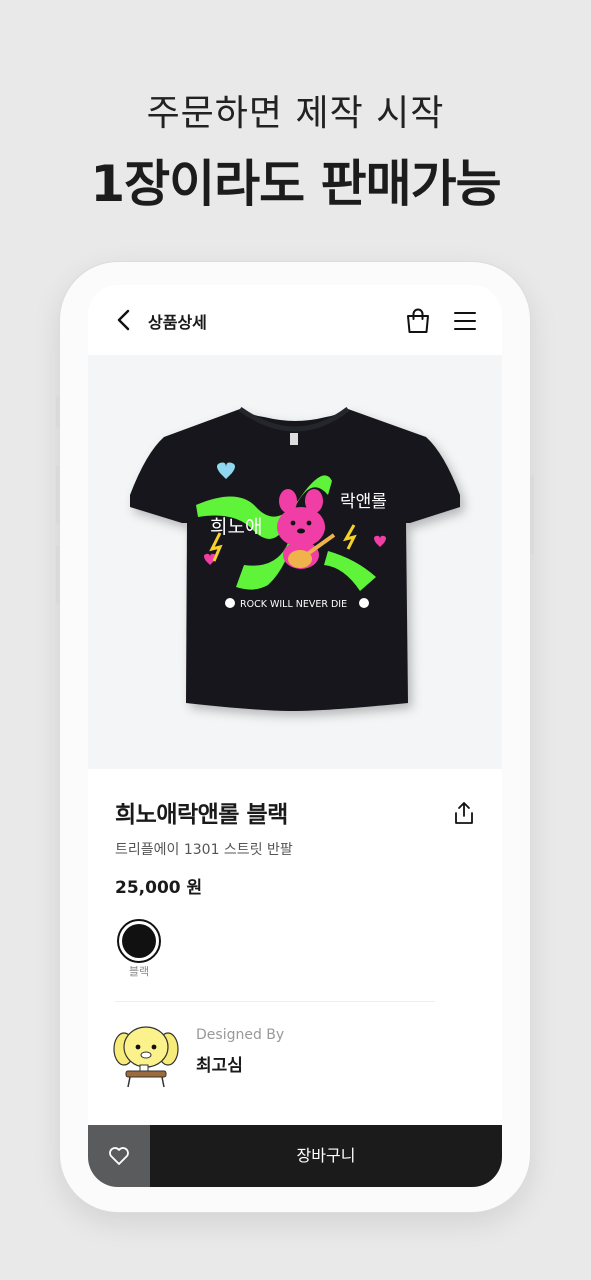 The image size is (591, 1280). I want to click on product-subtitle: 트리플에이 1301 스트릿 반팔, so click(204, 850).